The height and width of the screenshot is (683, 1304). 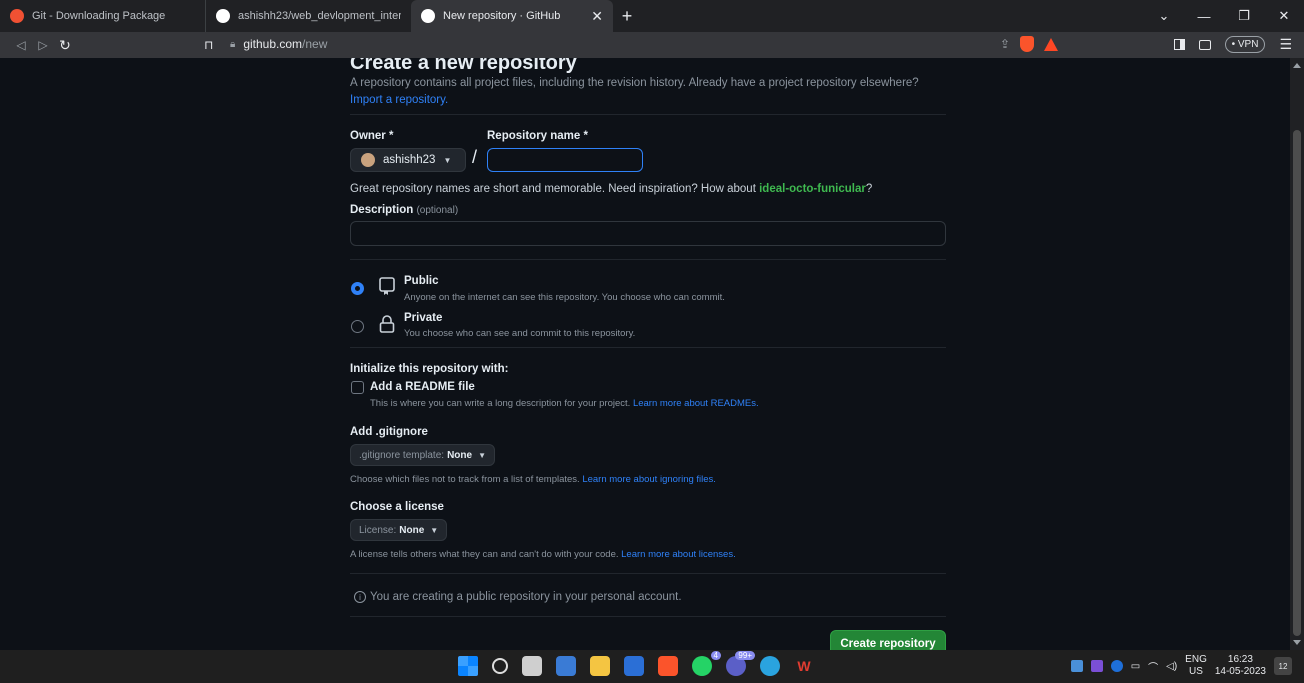 I want to click on tab-label: New repository · GitHub, so click(x=502, y=16).